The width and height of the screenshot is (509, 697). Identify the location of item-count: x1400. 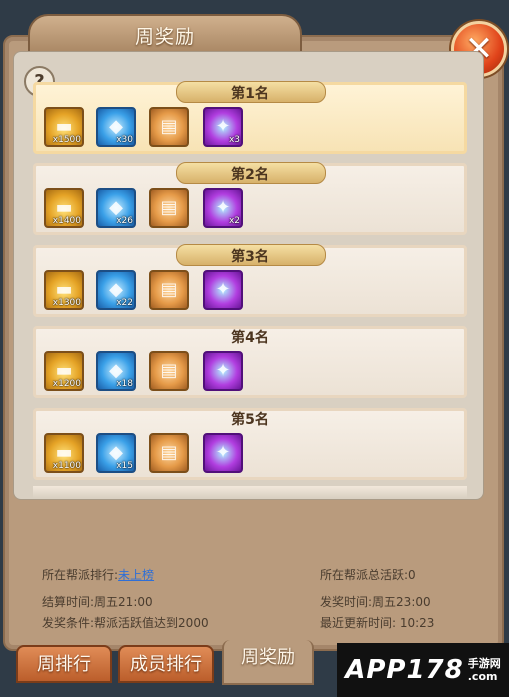
(66, 221).